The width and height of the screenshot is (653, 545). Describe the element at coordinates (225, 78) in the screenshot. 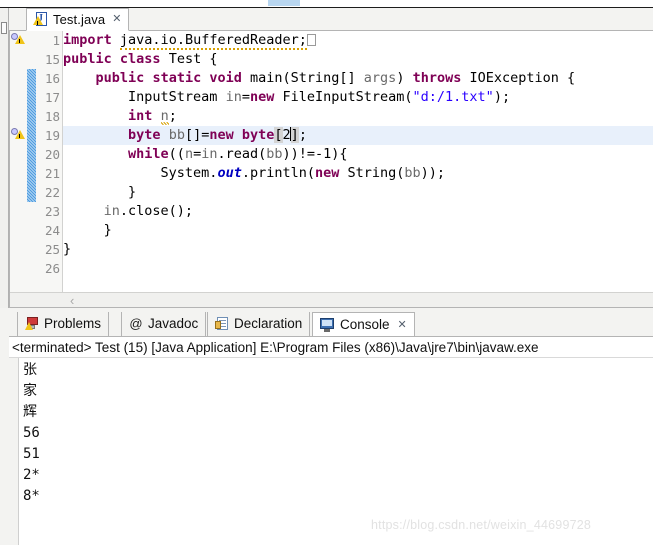

I see `code-token: void` at that location.